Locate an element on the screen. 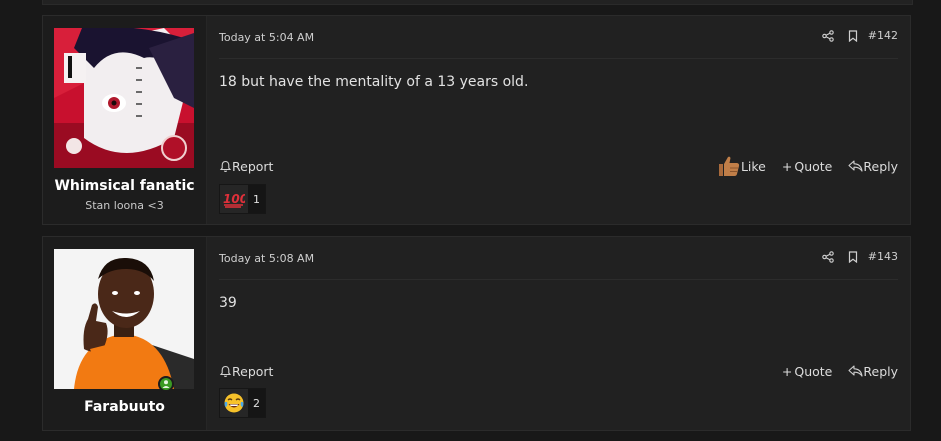 This screenshot has width=941, height=441. post-footer: Report + Quote Reply is located at coordinates (558, 371).